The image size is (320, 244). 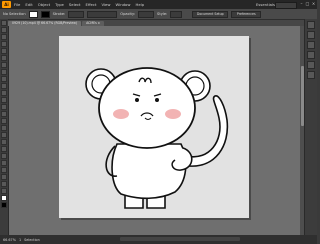 I want to click on menu-object: Object, so click(x=44, y=4).